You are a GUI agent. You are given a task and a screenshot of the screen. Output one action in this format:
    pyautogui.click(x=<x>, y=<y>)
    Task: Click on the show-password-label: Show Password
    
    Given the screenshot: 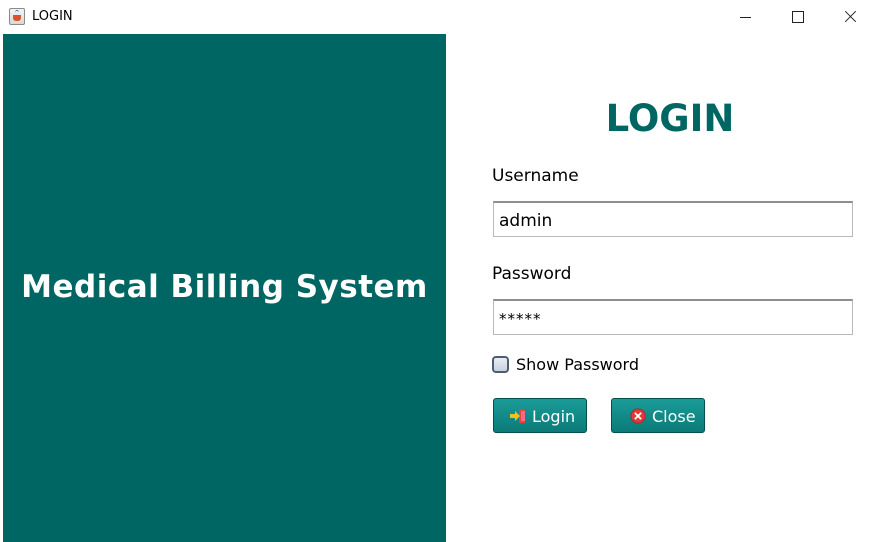 What is the action you would take?
    pyautogui.click(x=577, y=364)
    